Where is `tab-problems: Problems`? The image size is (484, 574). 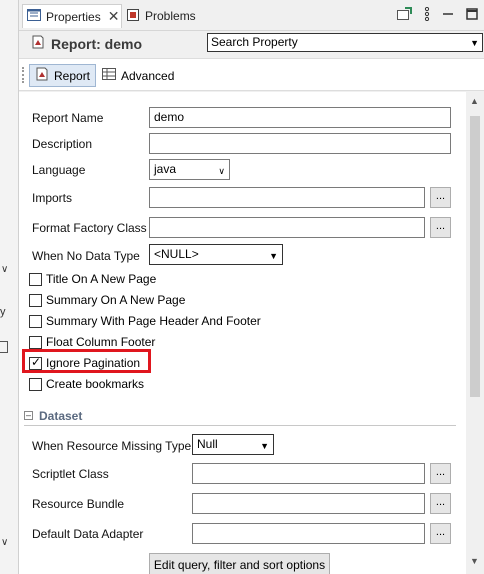 tab-problems: Problems is located at coordinates (169, 16).